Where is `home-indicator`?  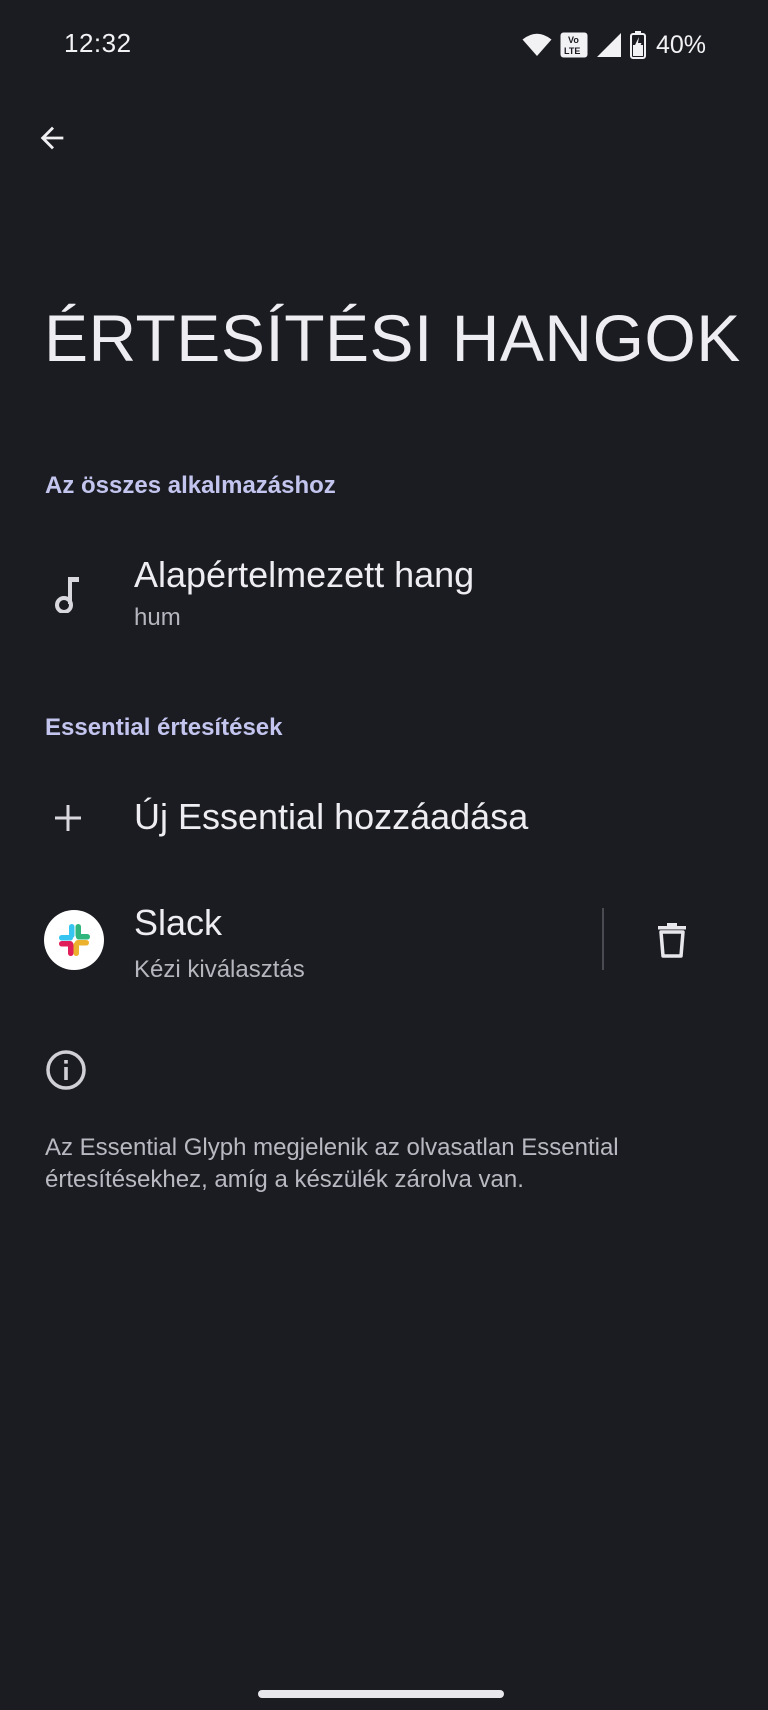 home-indicator is located at coordinates (381, 1694).